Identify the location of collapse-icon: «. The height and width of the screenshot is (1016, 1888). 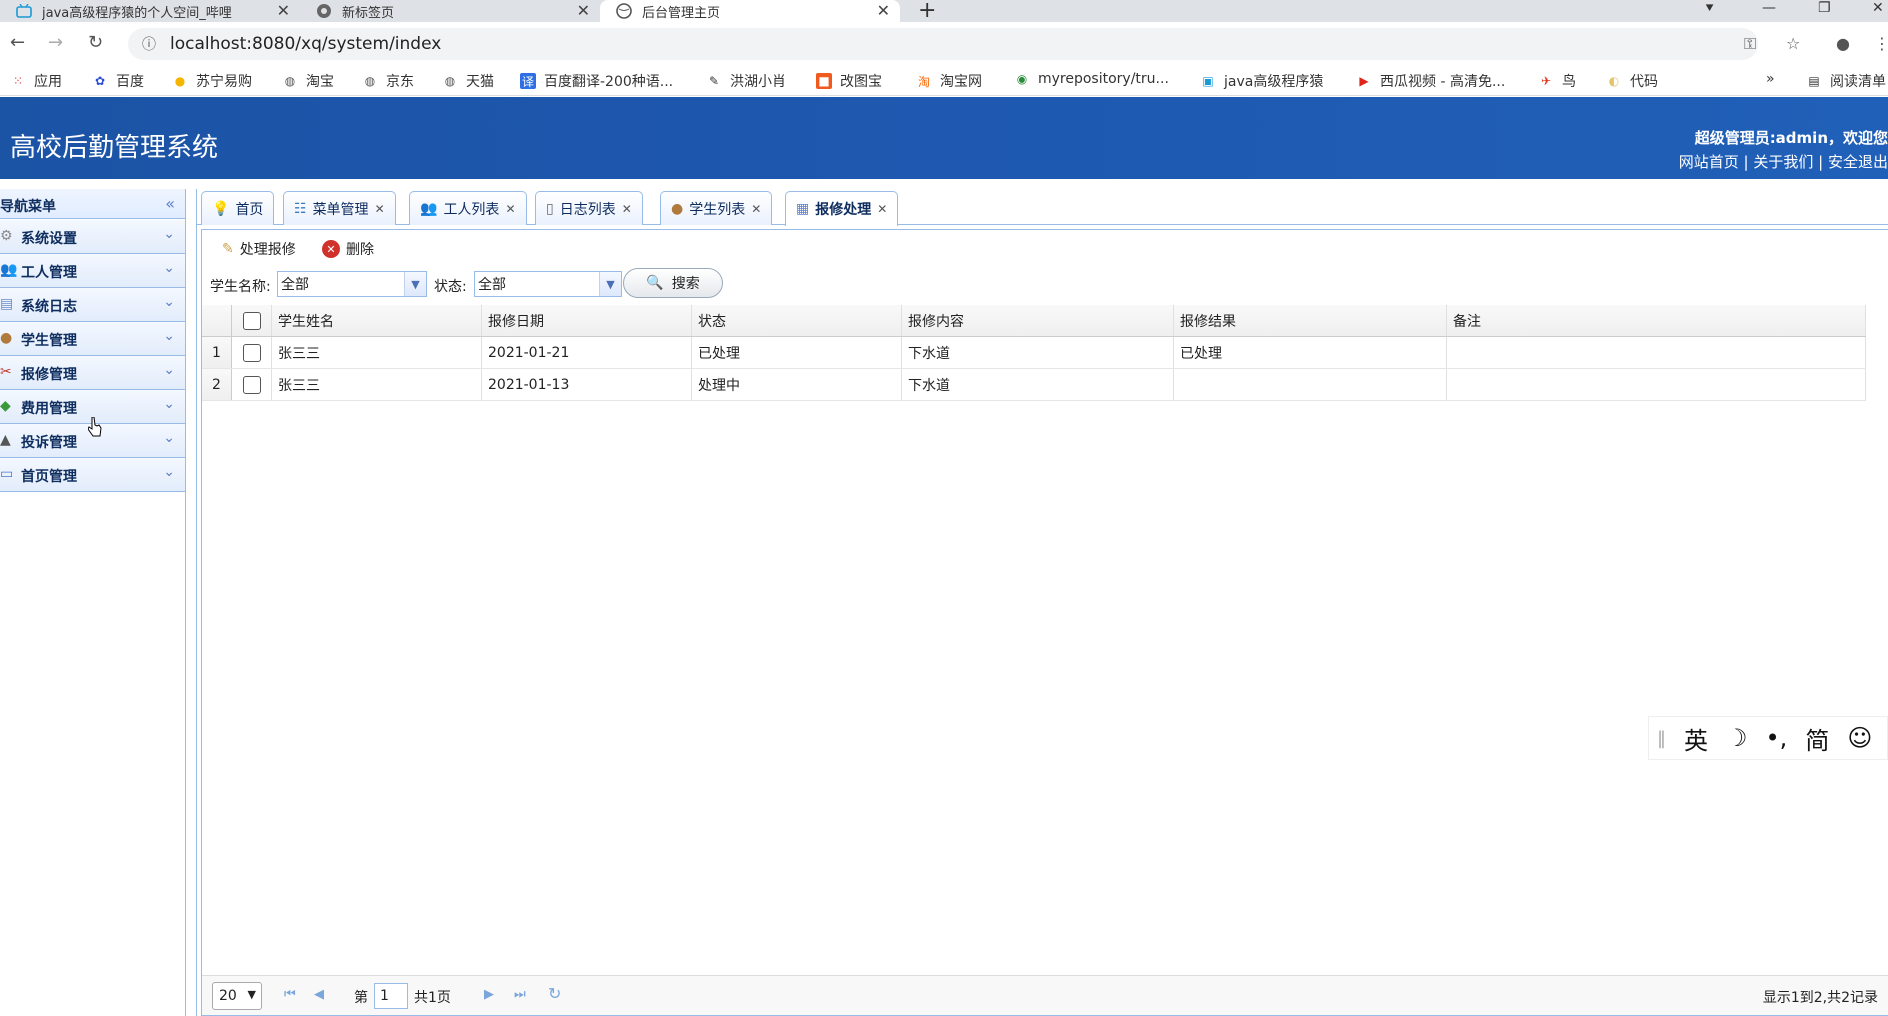
(170, 203).